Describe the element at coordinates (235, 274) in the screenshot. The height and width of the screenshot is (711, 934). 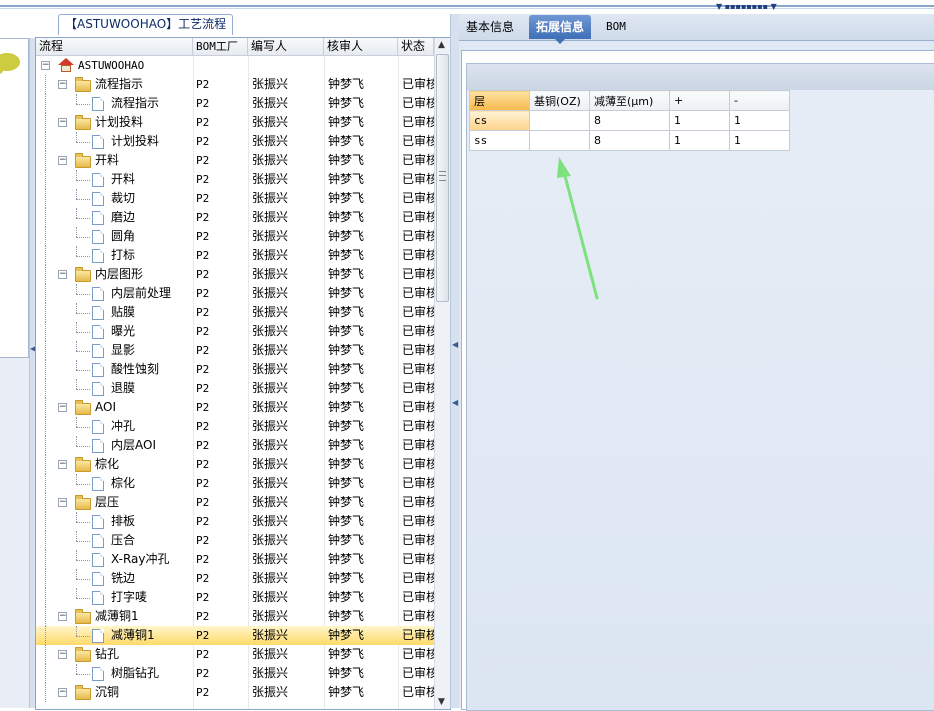
I see `tree-group-row: − 内层图形 P2 张振兴 钟梦飞 已审核` at that location.